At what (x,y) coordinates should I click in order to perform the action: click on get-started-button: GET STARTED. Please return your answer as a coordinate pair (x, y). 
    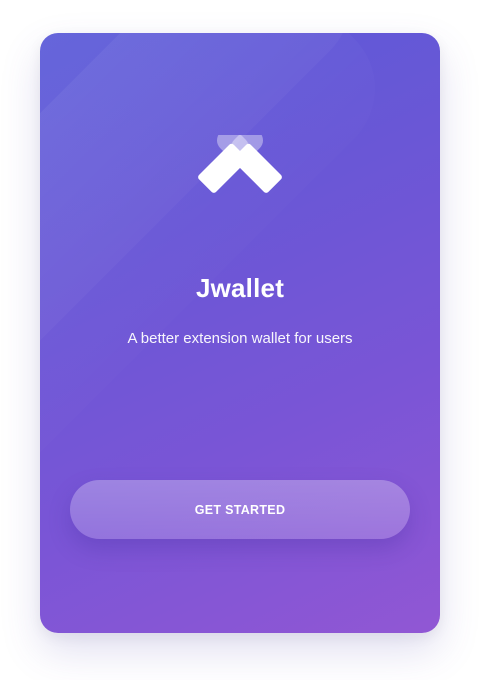
    Looking at the image, I should click on (240, 509).